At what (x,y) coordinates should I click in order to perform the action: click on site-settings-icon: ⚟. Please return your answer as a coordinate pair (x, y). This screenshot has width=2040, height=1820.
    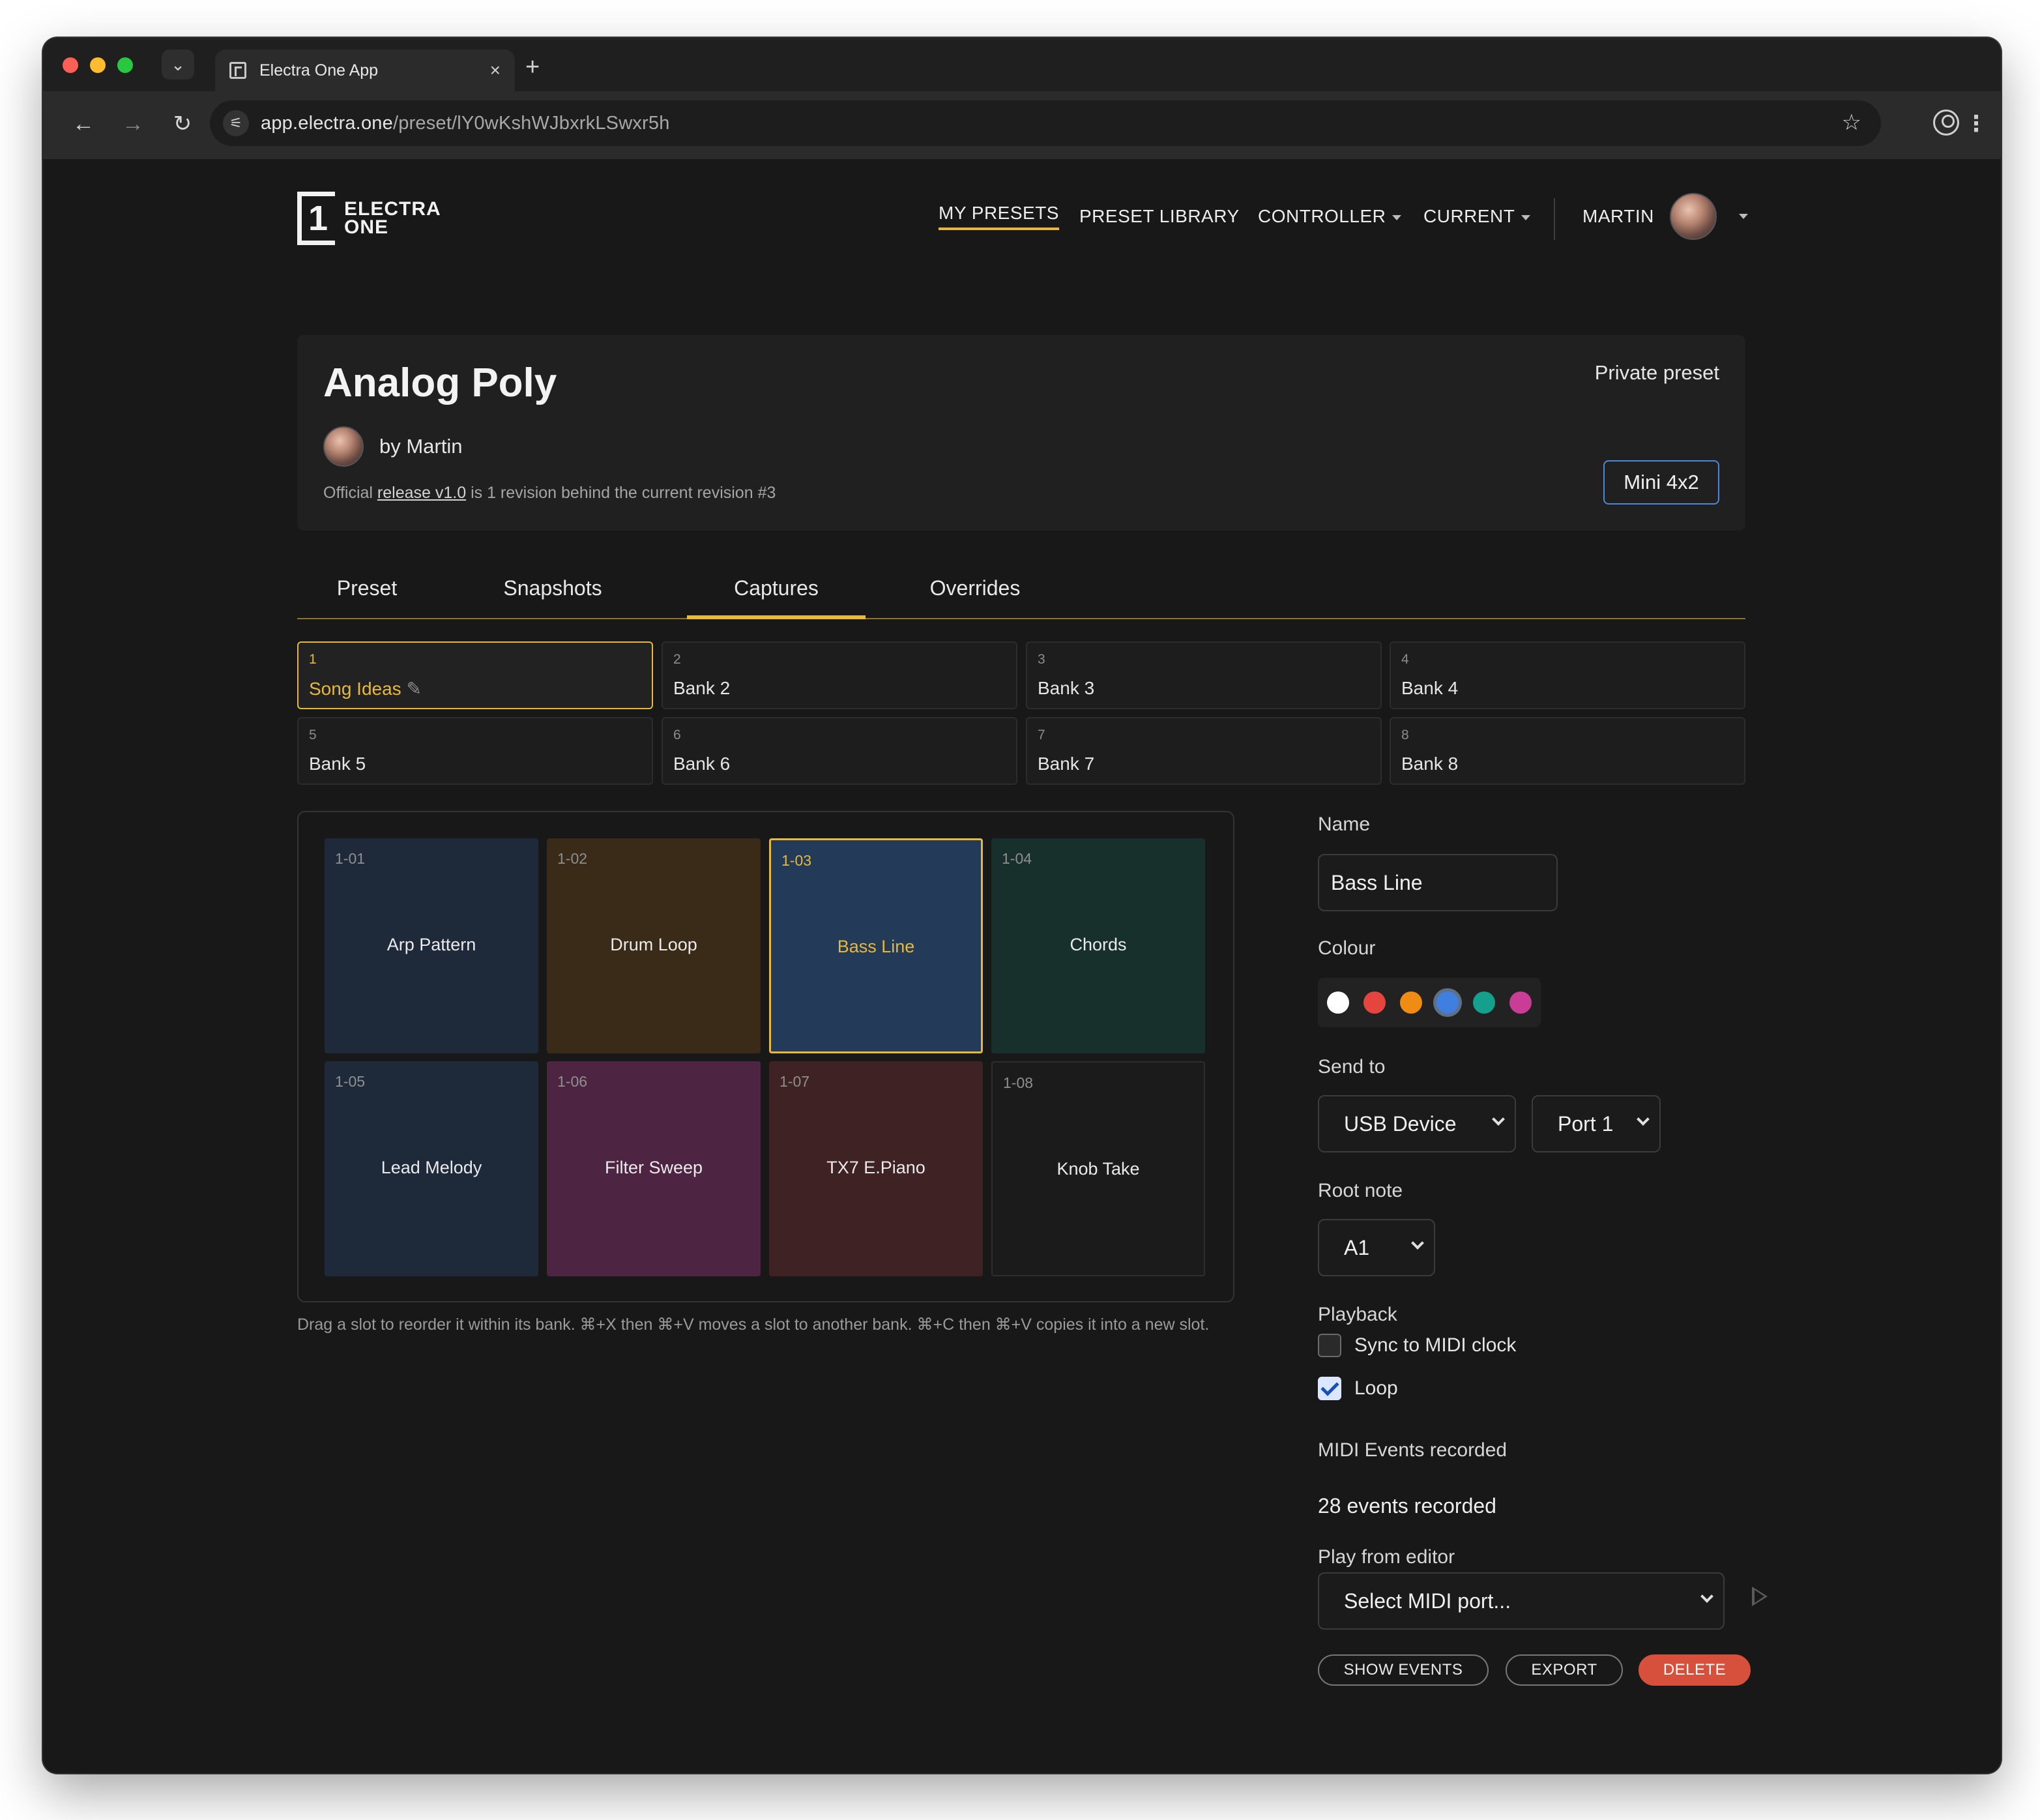
    Looking at the image, I should click on (236, 123).